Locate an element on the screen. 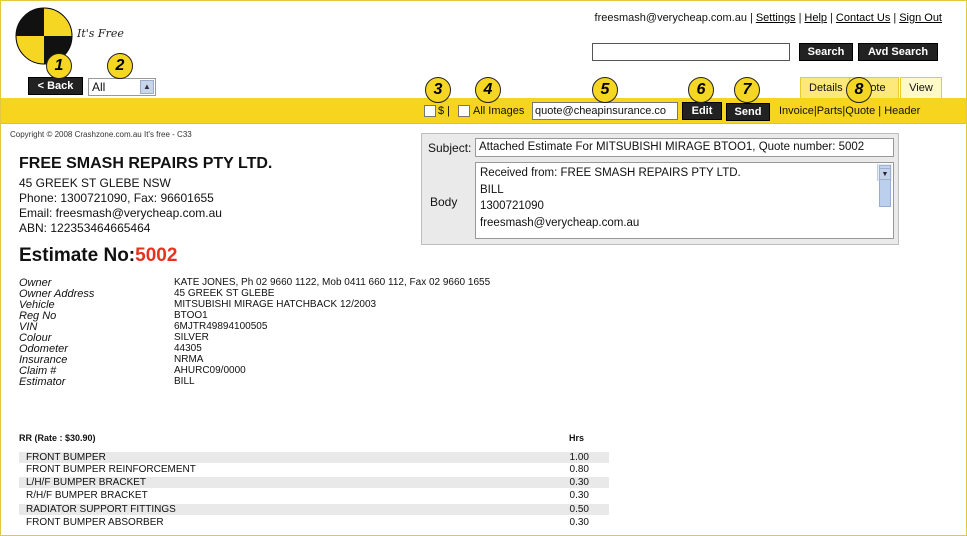 The image size is (967, 536). tagline: It's Free is located at coordinates (100, 33).